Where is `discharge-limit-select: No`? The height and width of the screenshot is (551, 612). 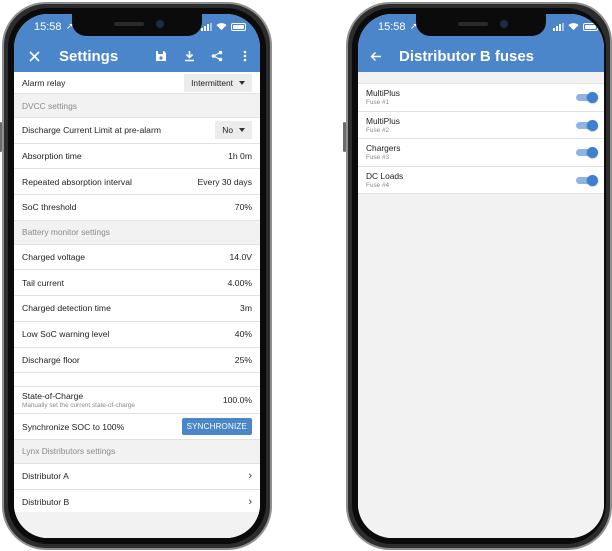 discharge-limit-select: No is located at coordinates (233, 130).